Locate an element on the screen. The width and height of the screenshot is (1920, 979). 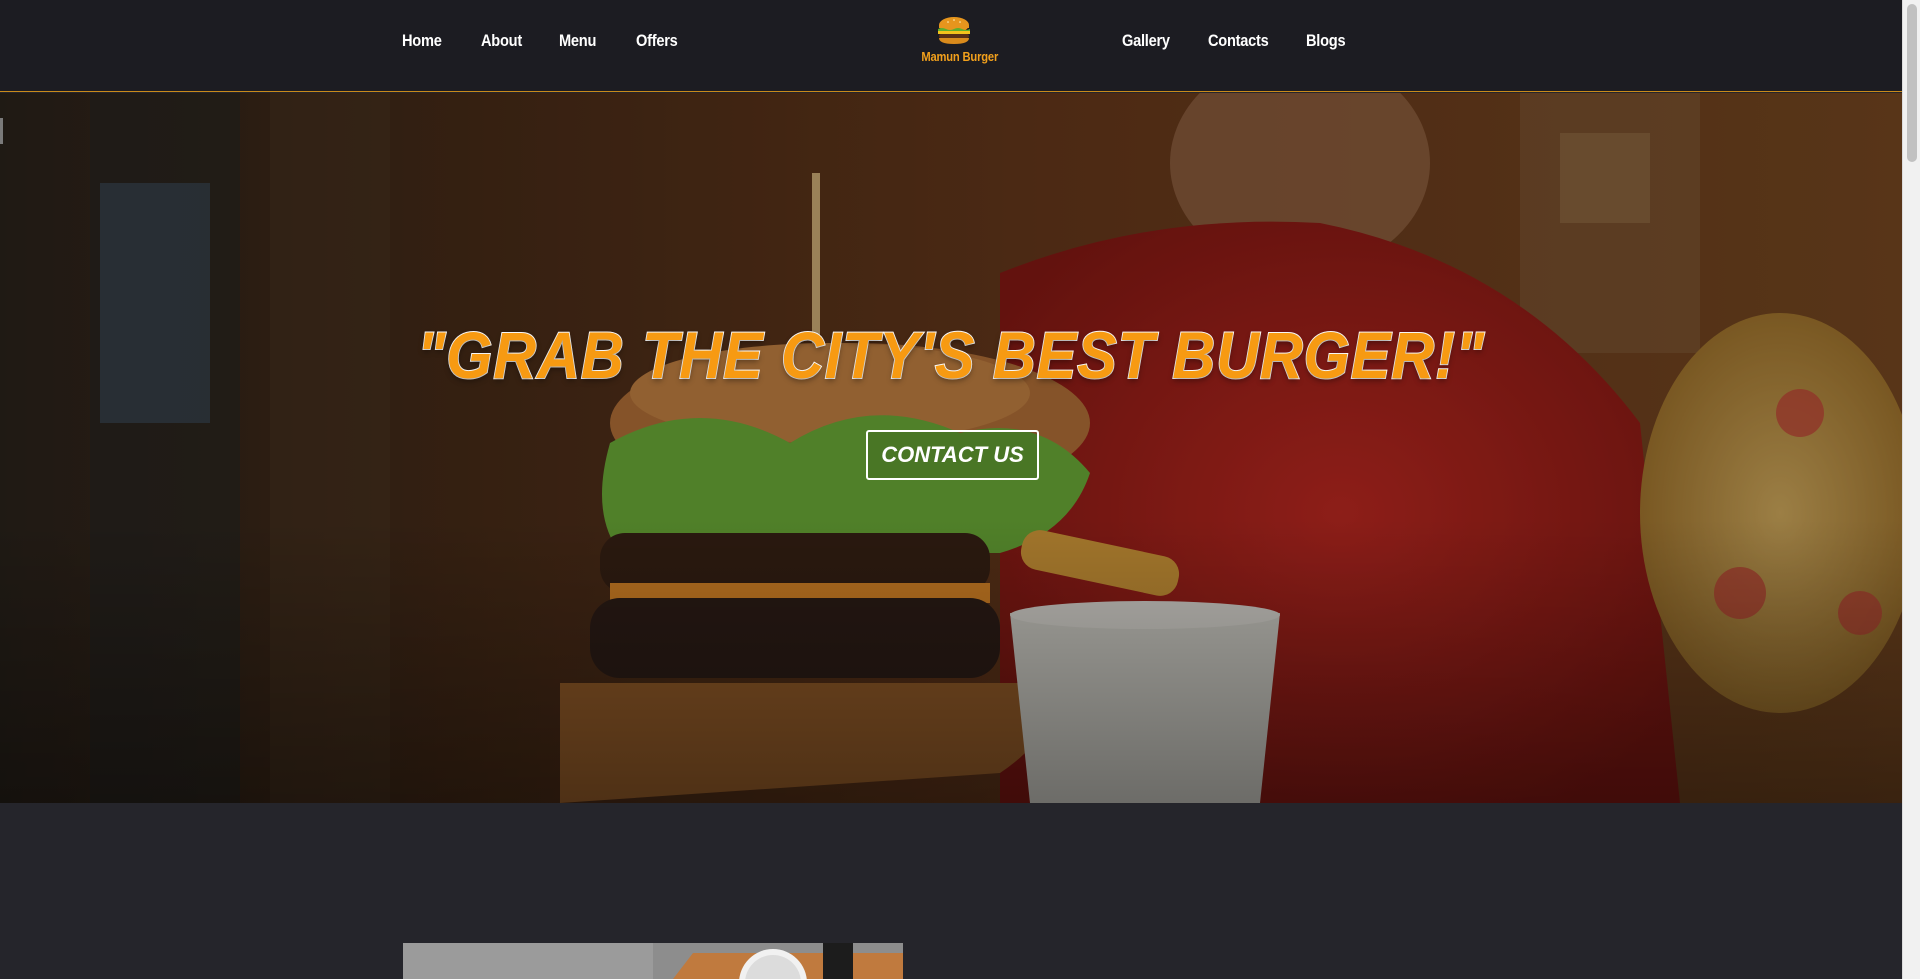
scrollbar-thumb is located at coordinates (1912, 83).